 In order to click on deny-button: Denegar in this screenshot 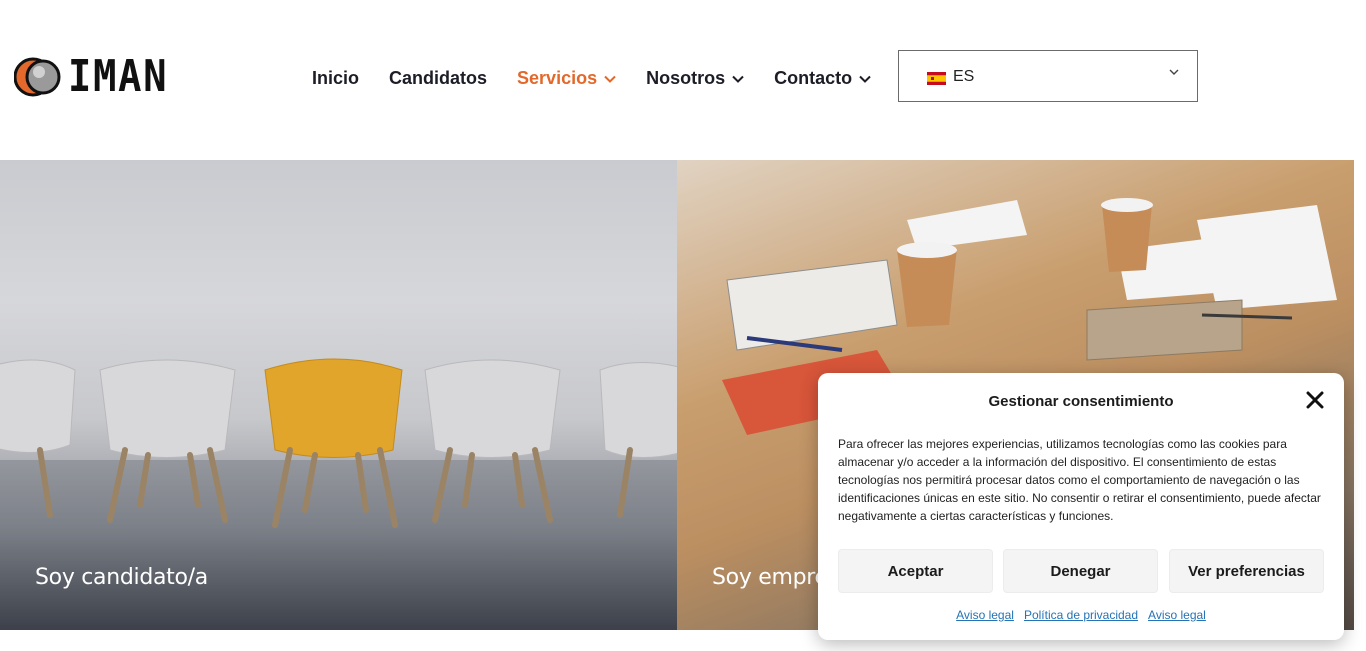, I will do `click(1080, 571)`.